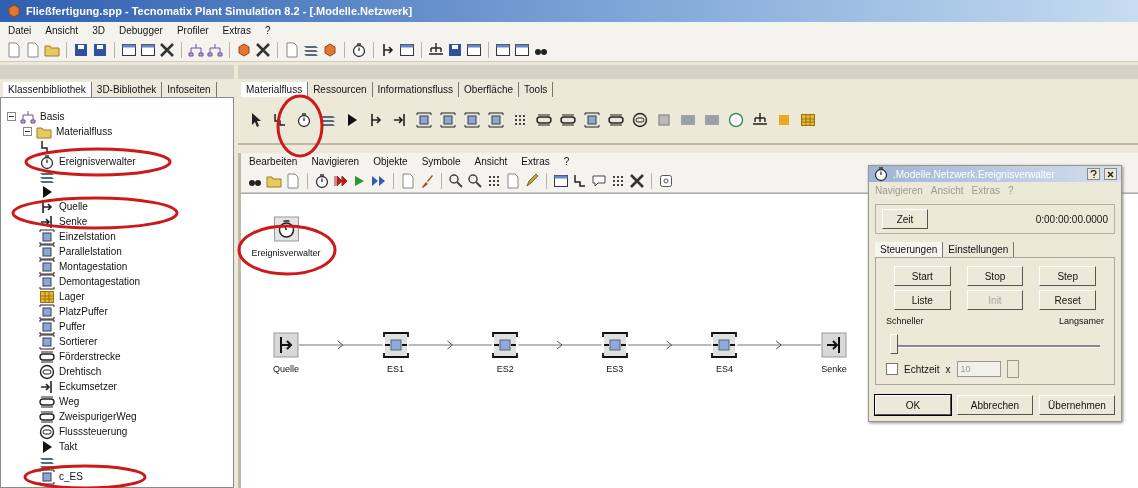 The width and height of the screenshot is (1138, 488). What do you see at coordinates (913, 405) in the screenshot?
I see `dialog-button: OK` at bounding box center [913, 405].